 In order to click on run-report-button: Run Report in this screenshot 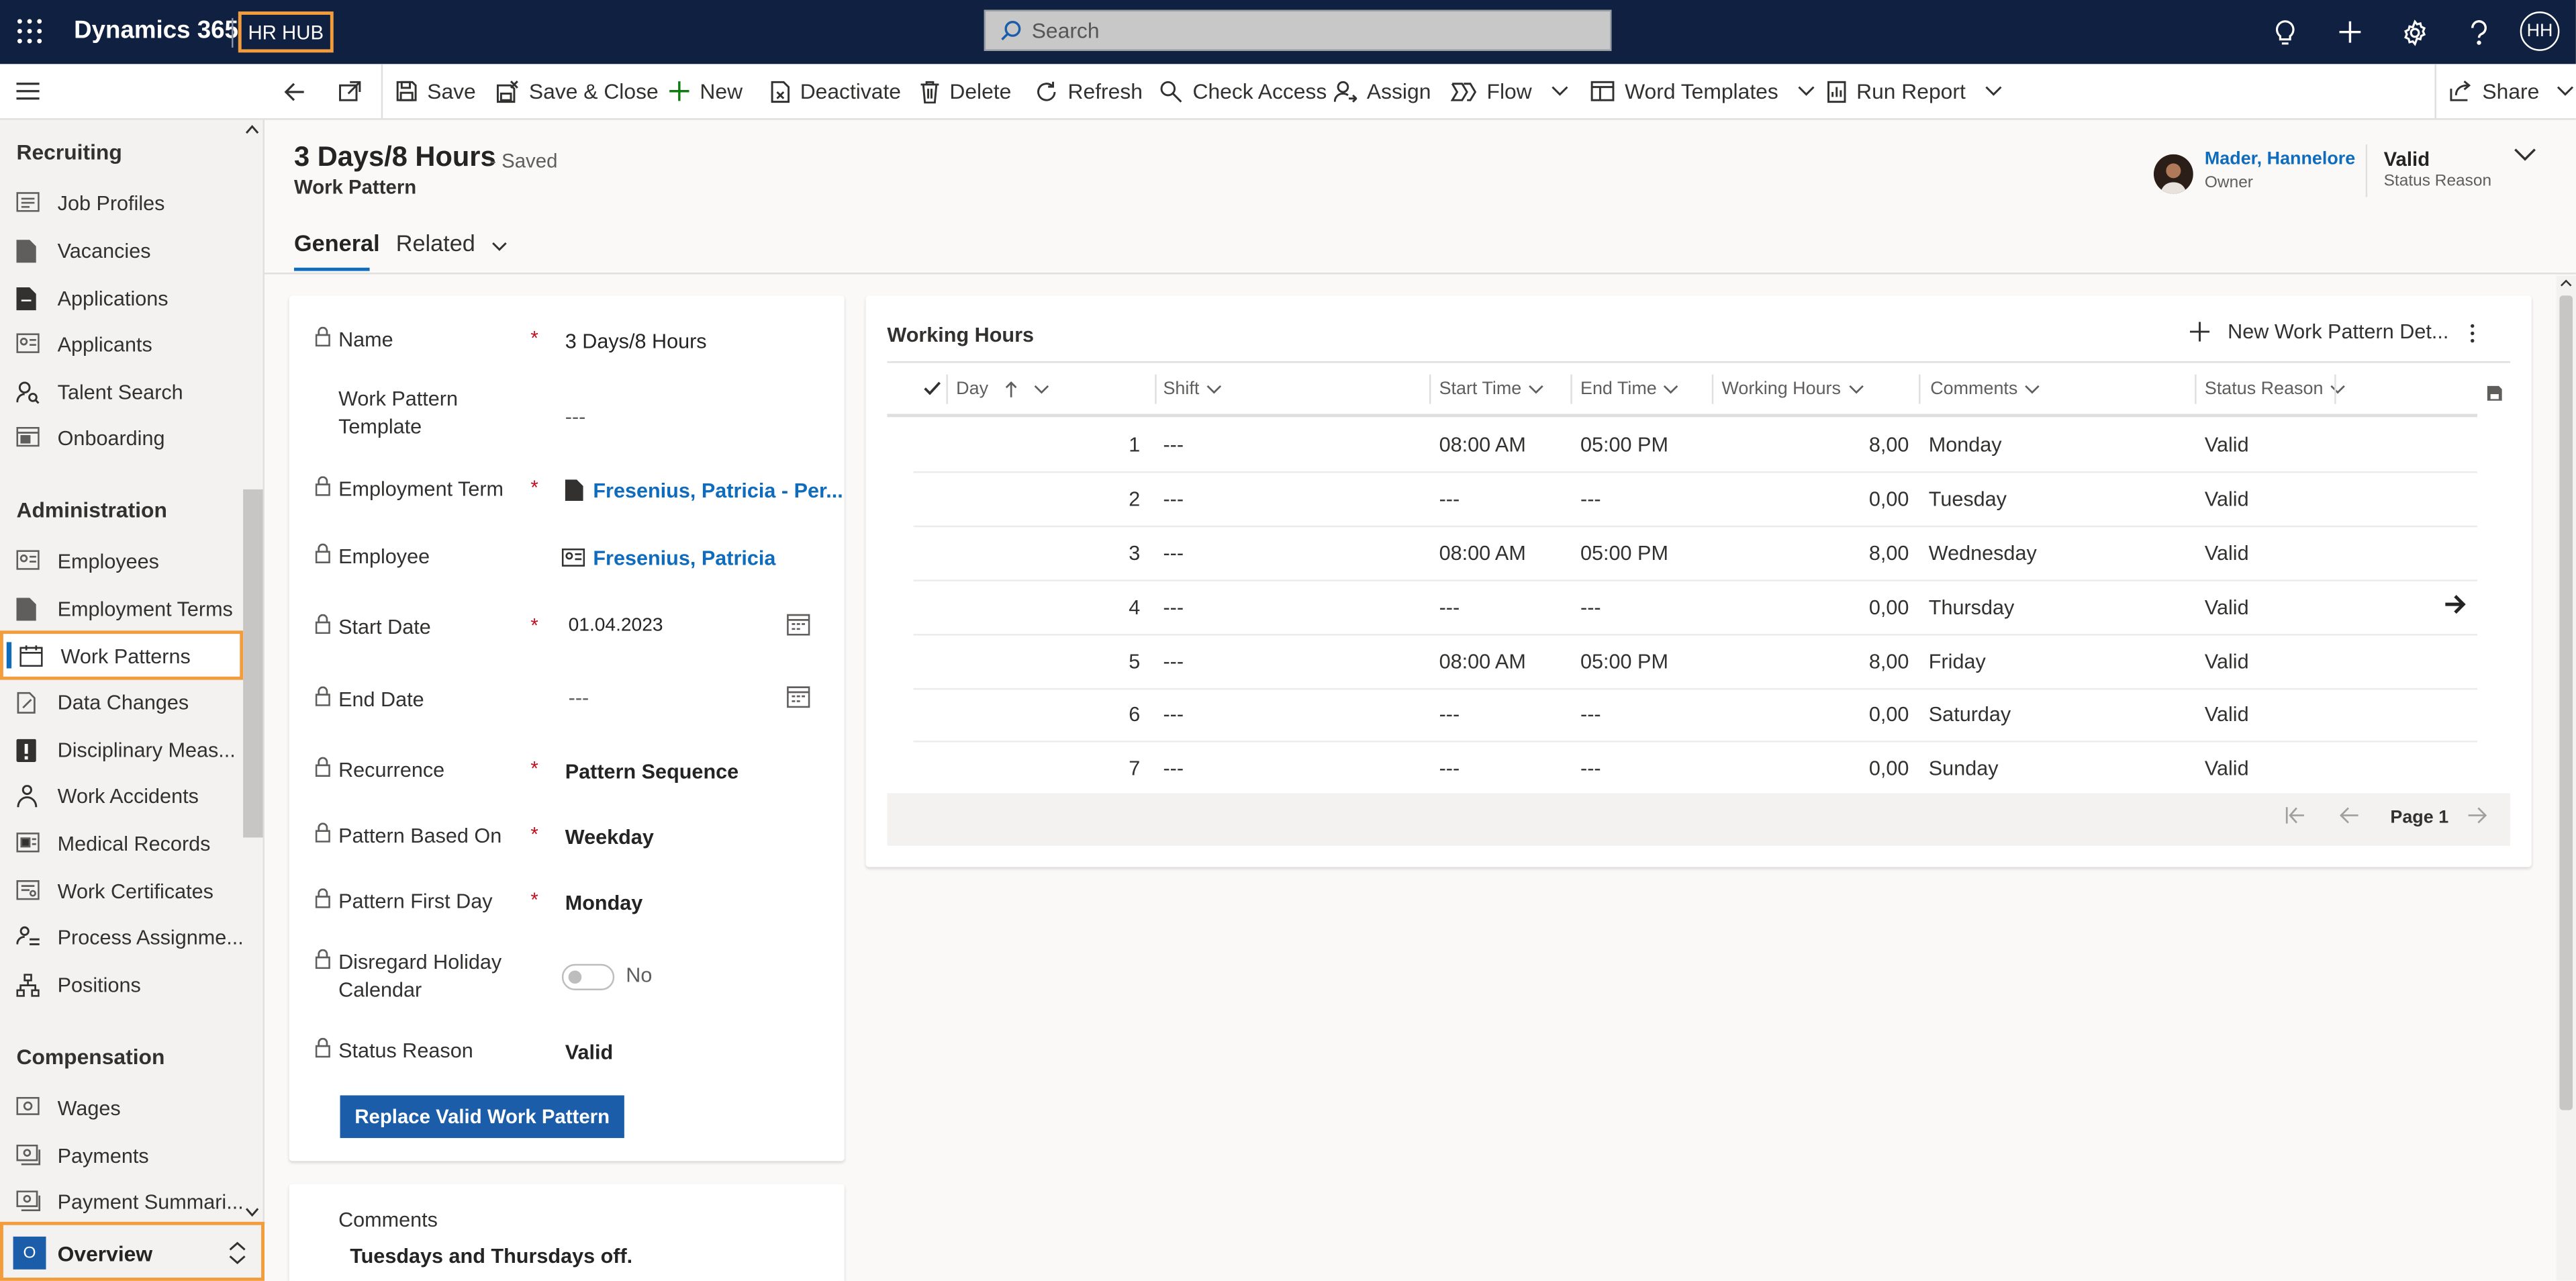, I will do `click(1920, 91)`.